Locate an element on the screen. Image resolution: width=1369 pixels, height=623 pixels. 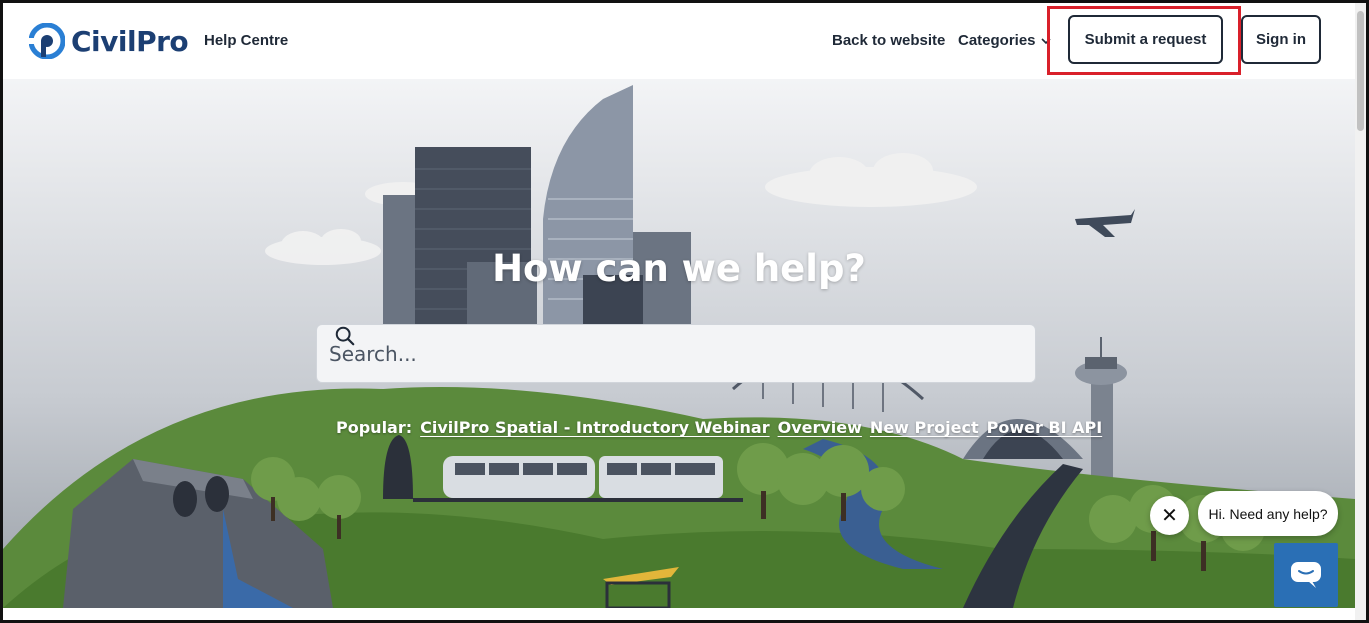
categories-dropdown: Categories is located at coordinates (1005, 40).